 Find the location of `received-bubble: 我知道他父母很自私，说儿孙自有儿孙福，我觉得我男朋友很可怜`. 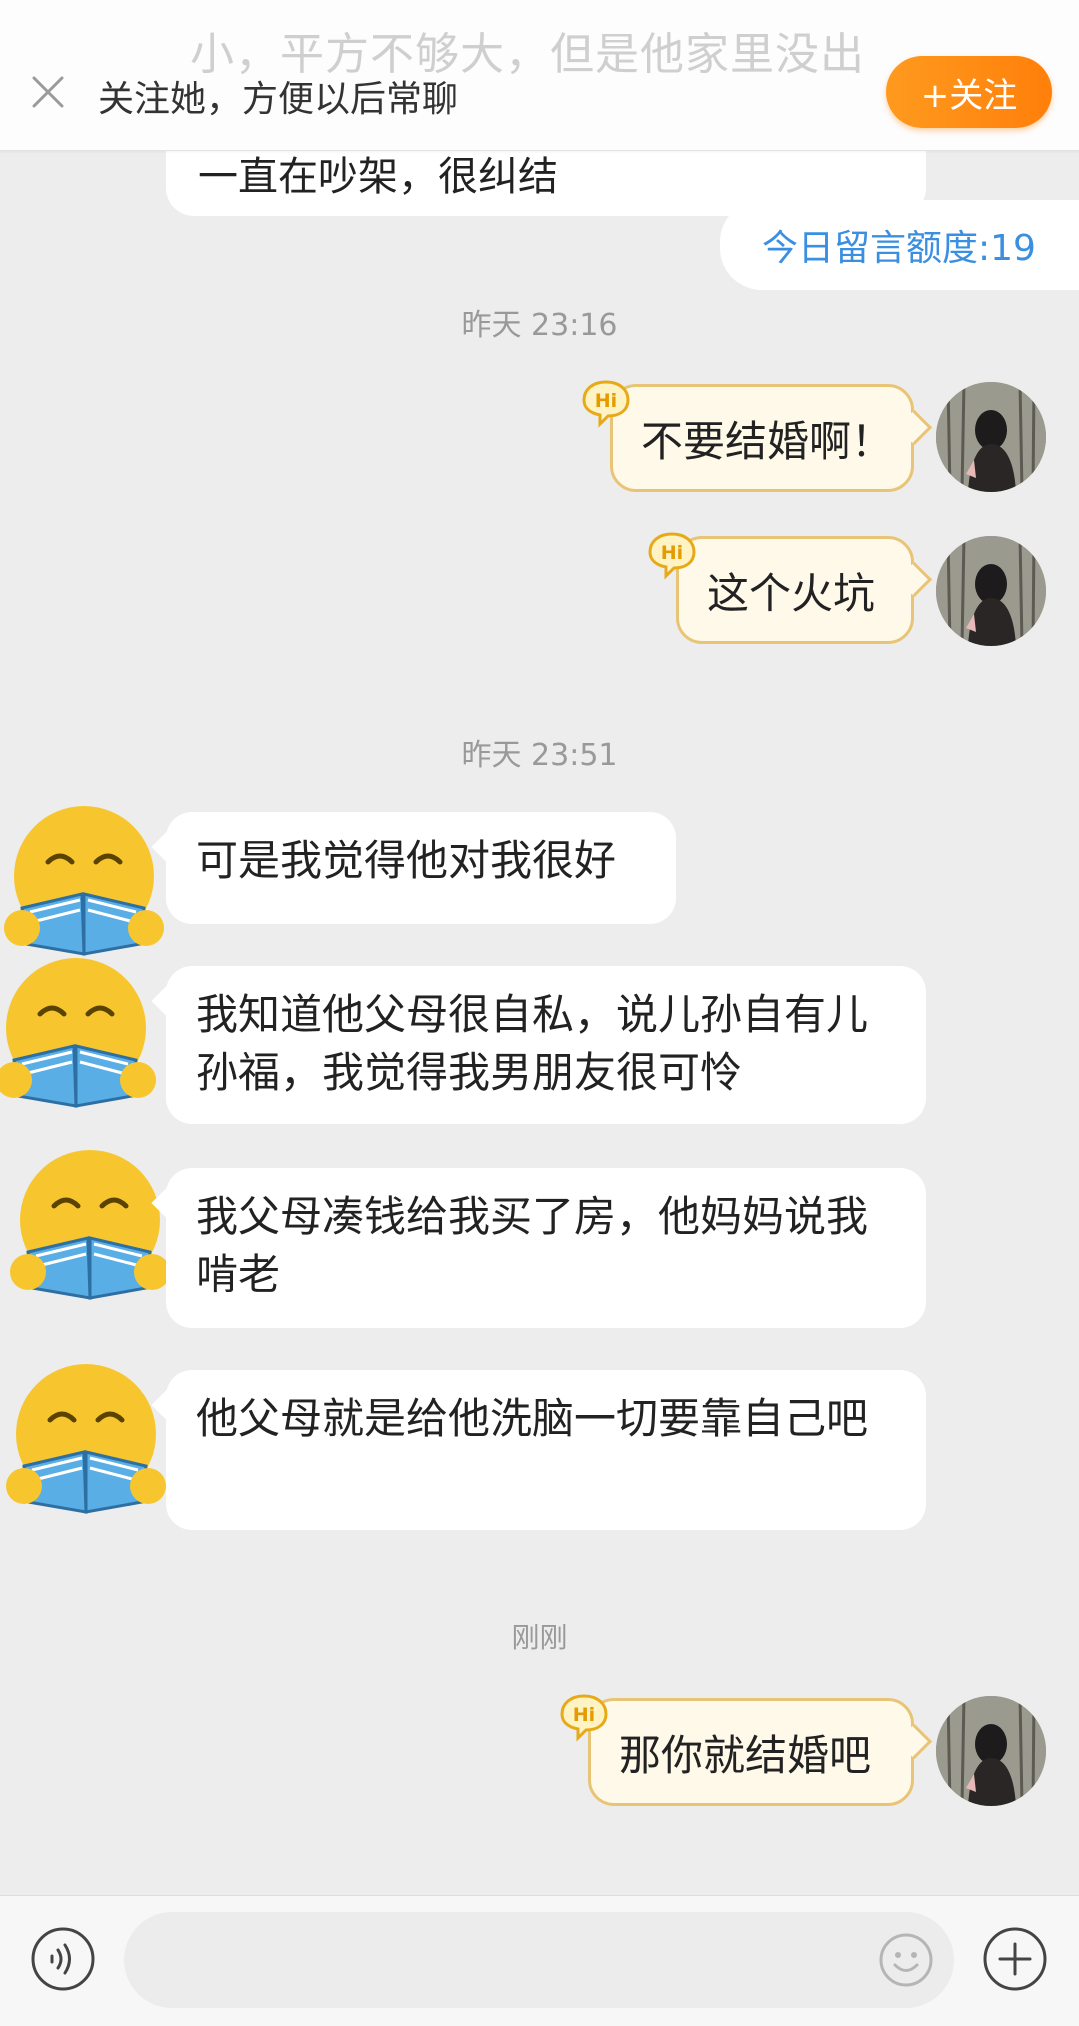

received-bubble: 我知道他父母很自私，说儿孙自有儿孙福，我觉得我男朋友很可怜 is located at coordinates (538, 1045).